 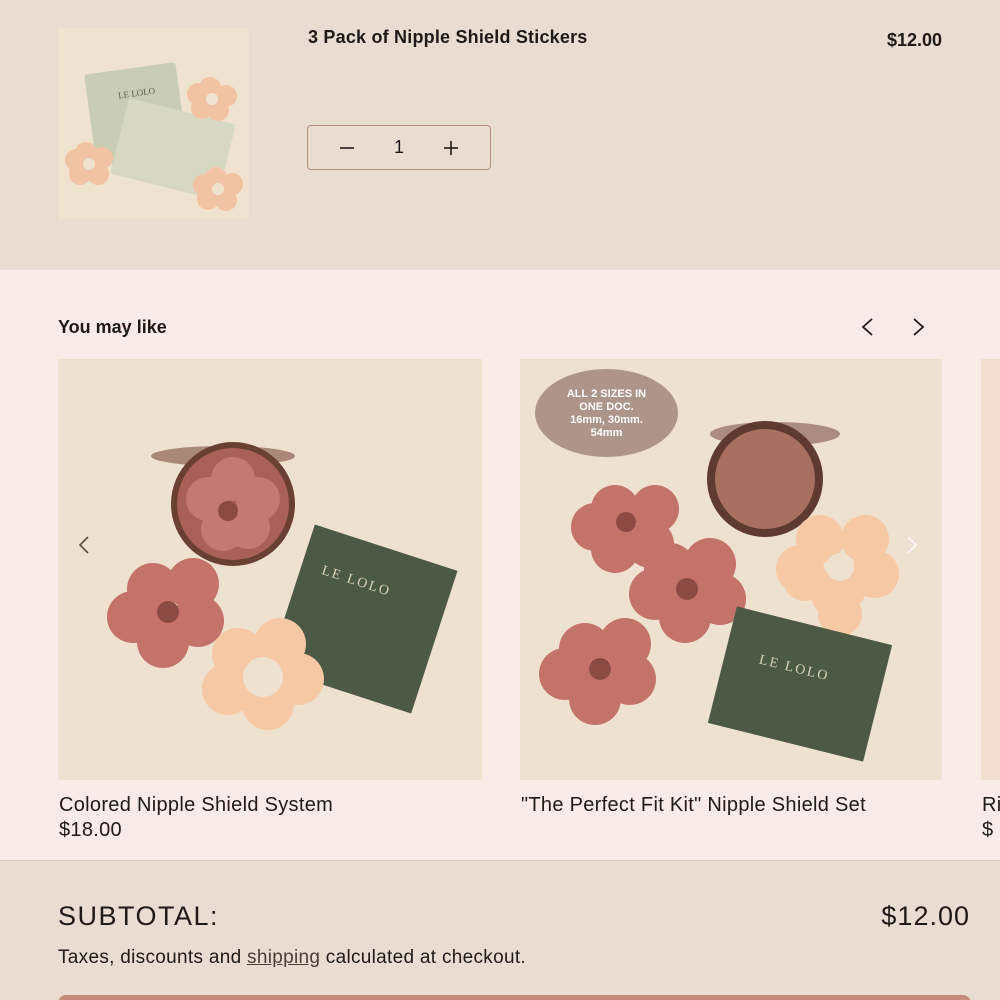 What do you see at coordinates (912, 545) in the screenshot?
I see `image-next-icon` at bounding box center [912, 545].